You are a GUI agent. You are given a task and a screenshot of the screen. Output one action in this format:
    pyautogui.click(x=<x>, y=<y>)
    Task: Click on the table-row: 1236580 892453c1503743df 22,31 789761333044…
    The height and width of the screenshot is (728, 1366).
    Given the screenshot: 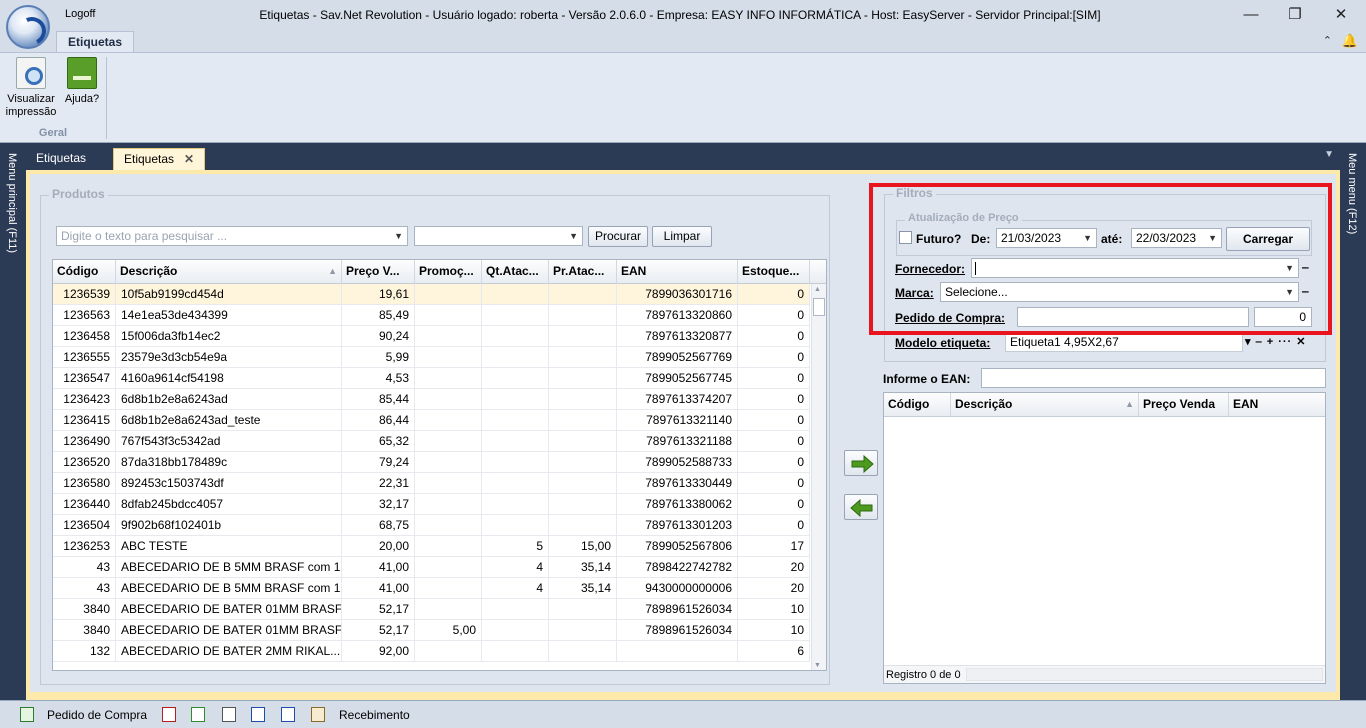 What is the action you would take?
    pyautogui.click(x=431, y=483)
    